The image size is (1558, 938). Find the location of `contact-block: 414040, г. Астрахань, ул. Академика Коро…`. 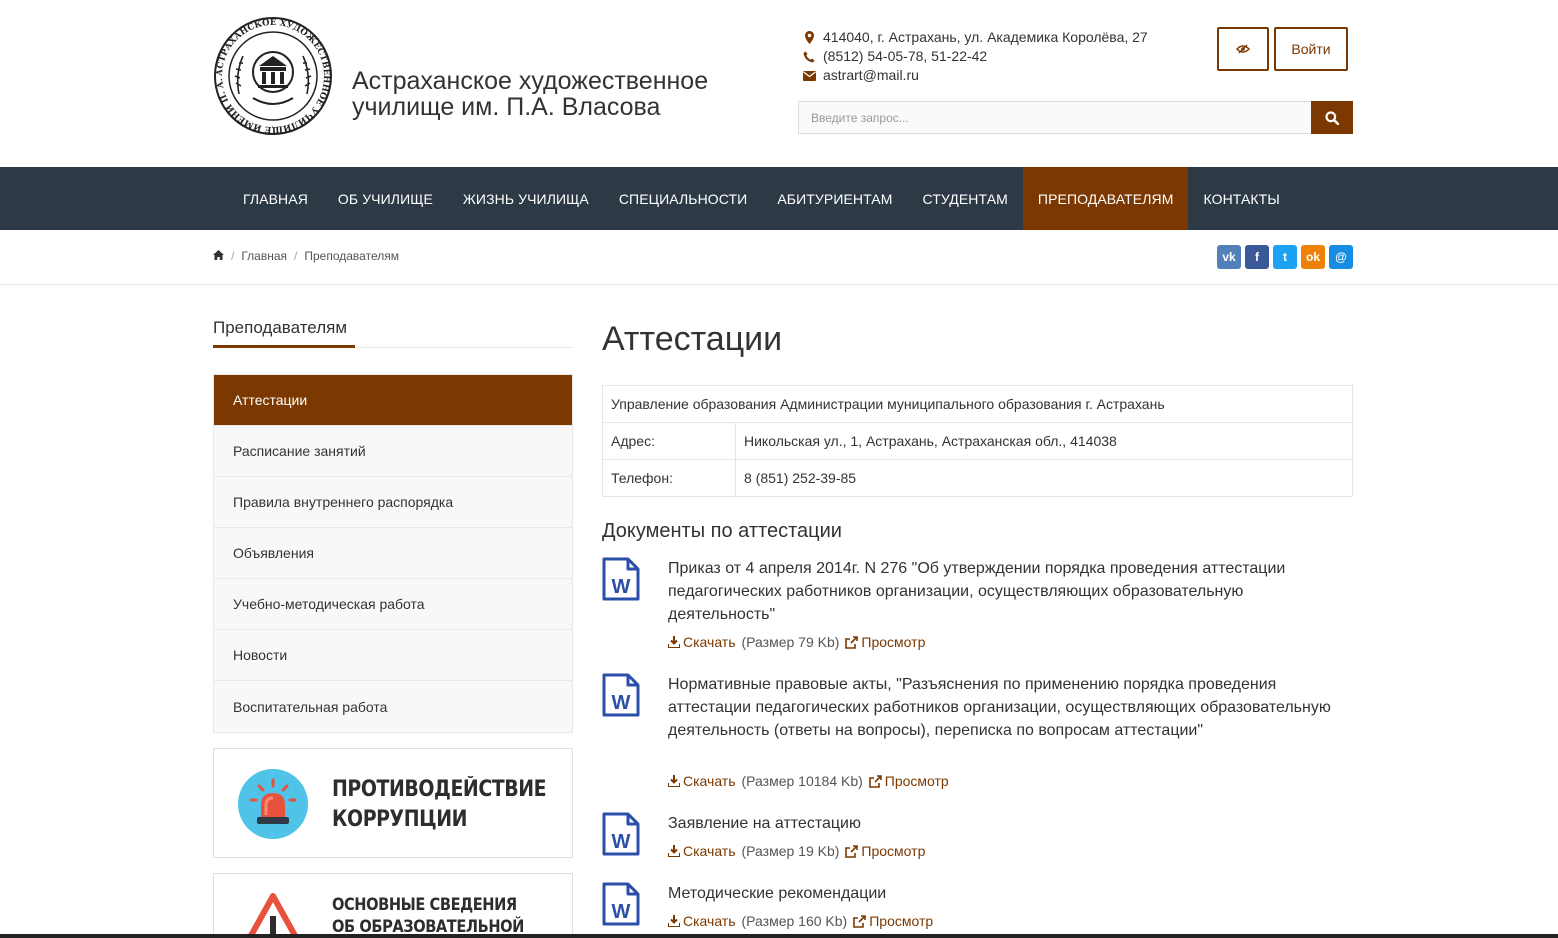

contact-block: 414040, г. Астрахань, ул. Академика Коро… is located at coordinates (975, 56).